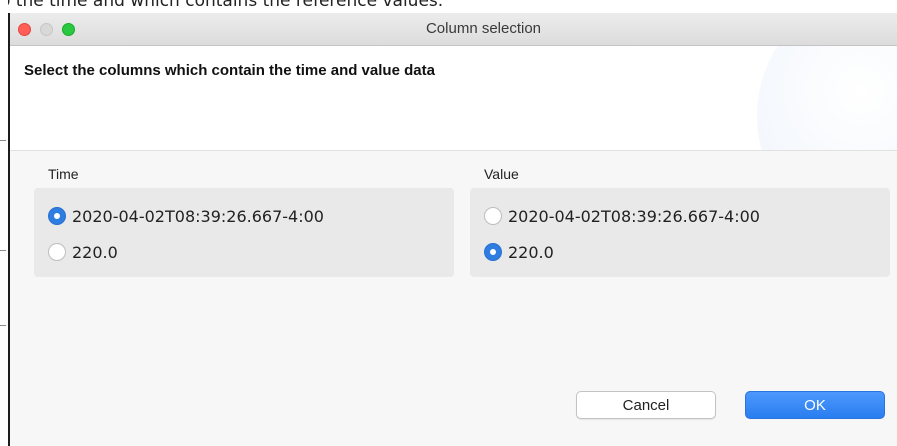 This screenshot has height=446, width=897. I want to click on time-option-2: 220.0, so click(83, 252).